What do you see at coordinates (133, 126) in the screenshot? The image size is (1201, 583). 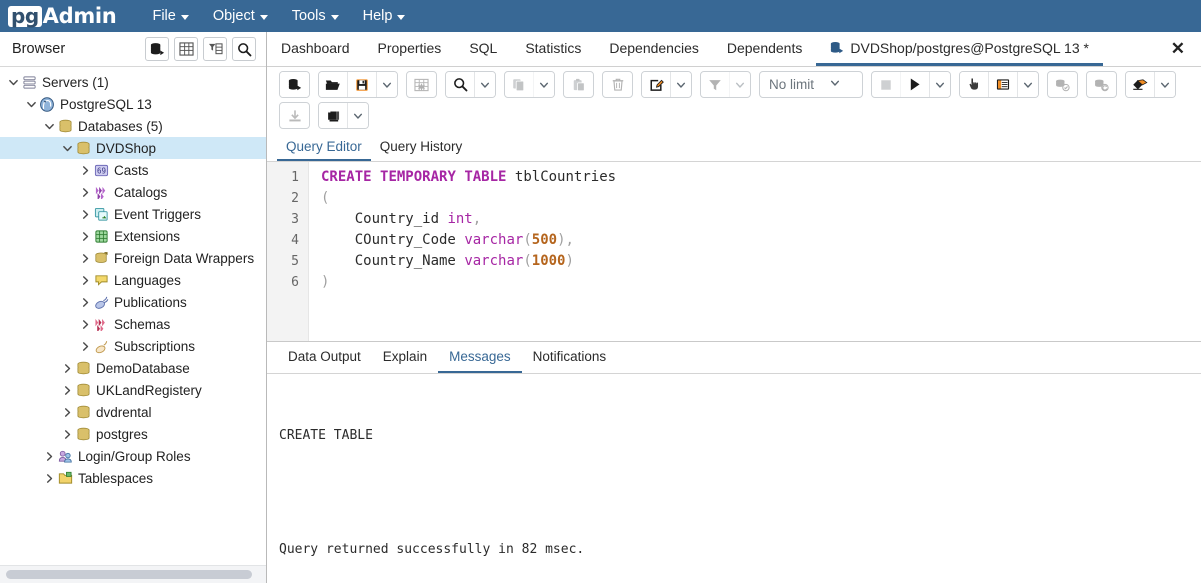 I see `tree-item-databases-5: Databases (5)` at bounding box center [133, 126].